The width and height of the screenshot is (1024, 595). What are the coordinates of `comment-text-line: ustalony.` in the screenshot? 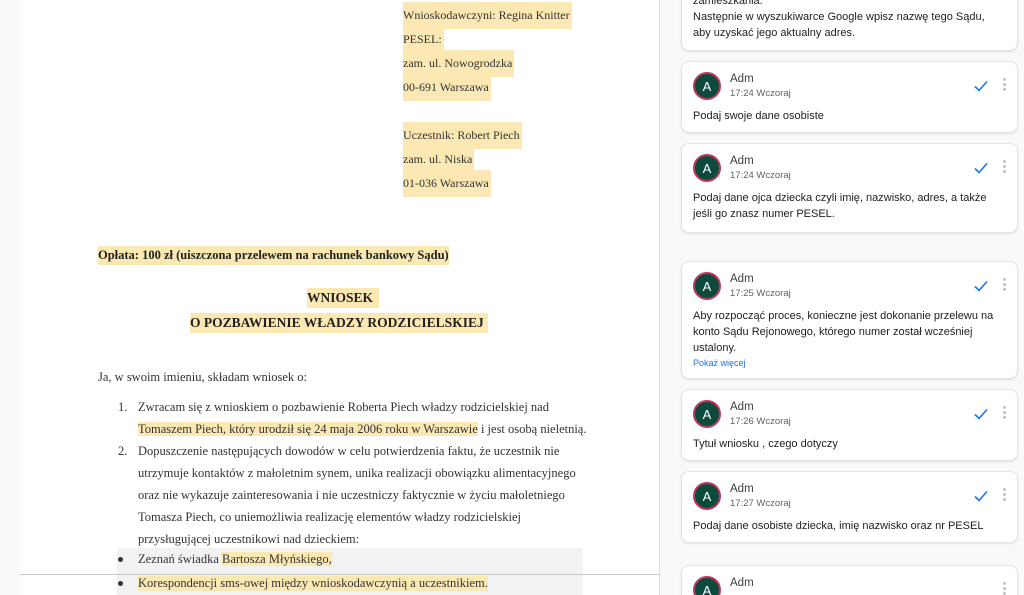 It's located at (715, 348).